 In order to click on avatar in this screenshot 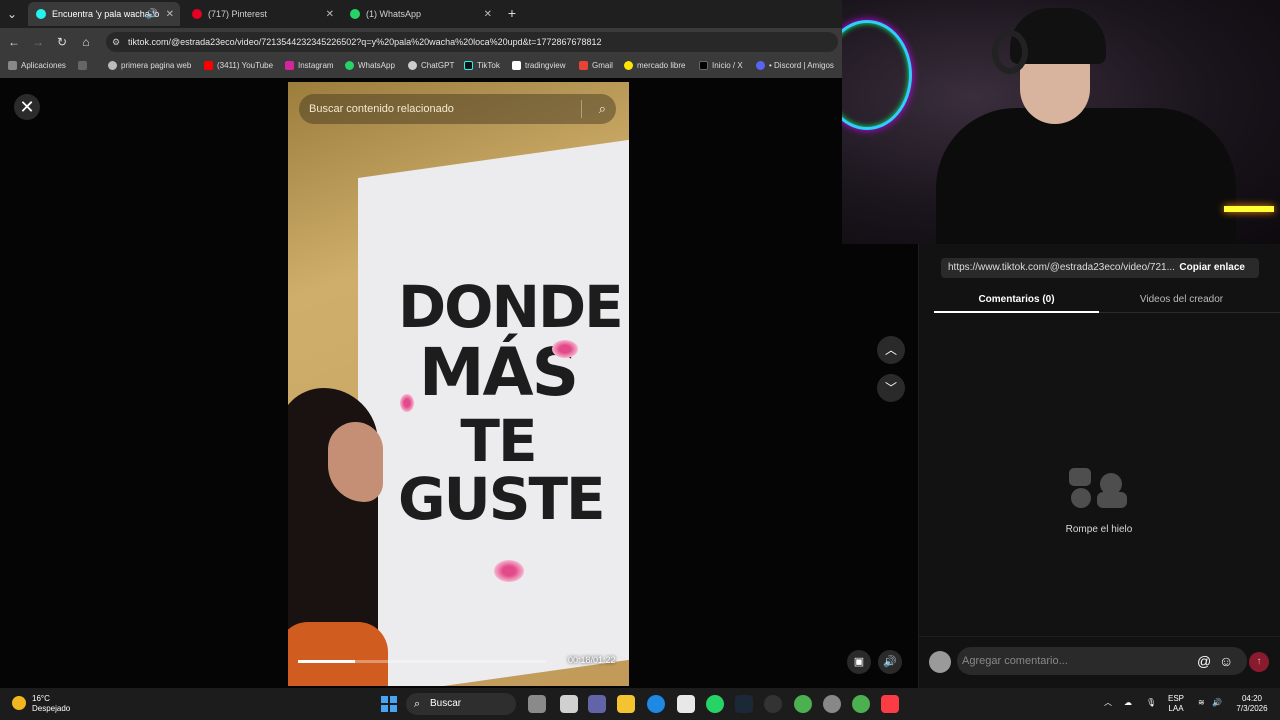, I will do `click(940, 662)`.